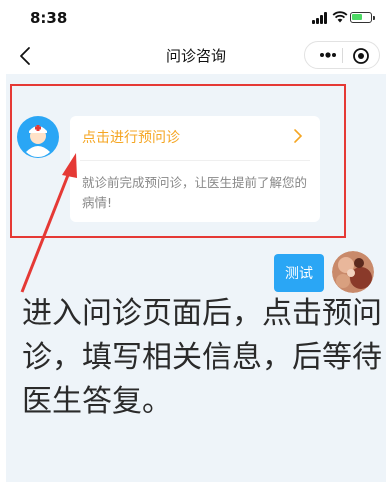 Image resolution: width=392 pixels, height=482 pixels. I want to click on user-message-text: 测试, so click(299, 274).